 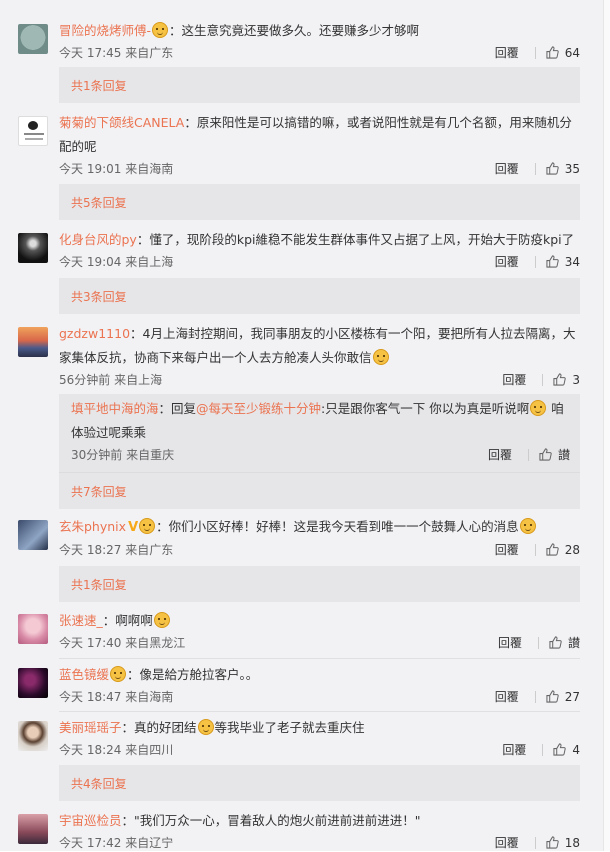 What do you see at coordinates (81, 620) in the screenshot?
I see `username-link: 张速速_` at bounding box center [81, 620].